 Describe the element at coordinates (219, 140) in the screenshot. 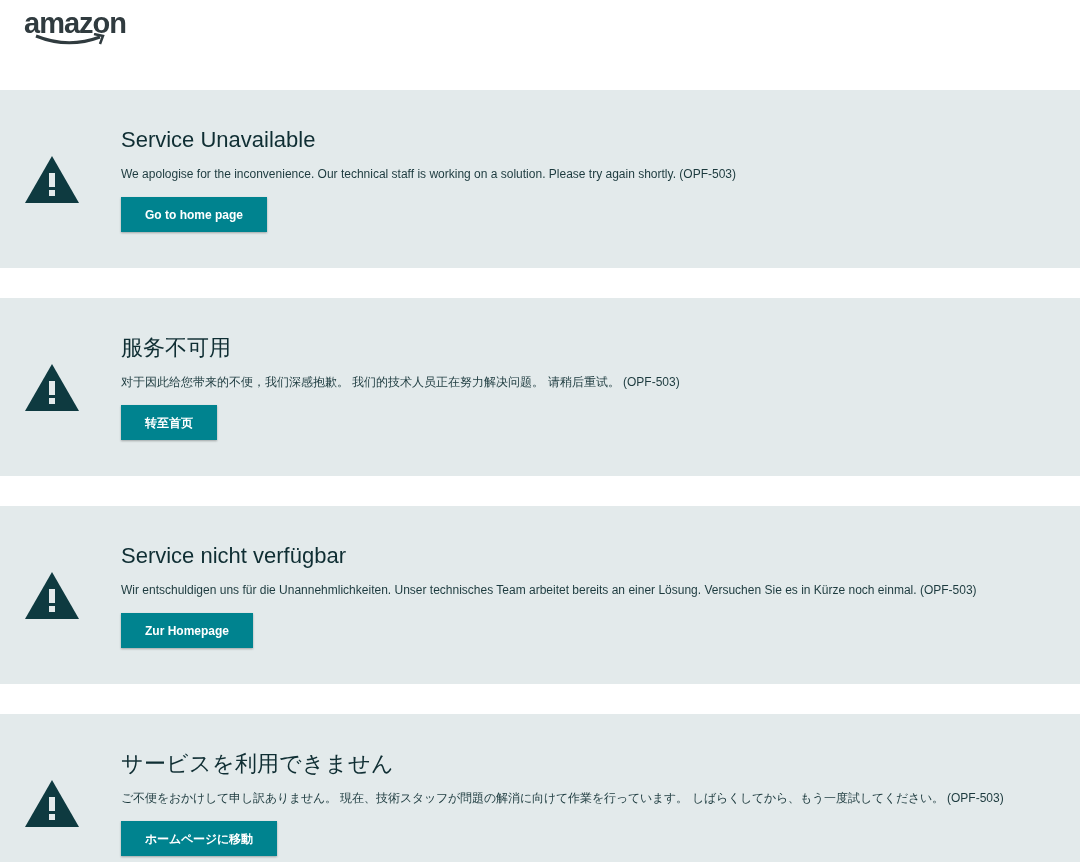

I see `notice-title: Service Unavailable` at that location.